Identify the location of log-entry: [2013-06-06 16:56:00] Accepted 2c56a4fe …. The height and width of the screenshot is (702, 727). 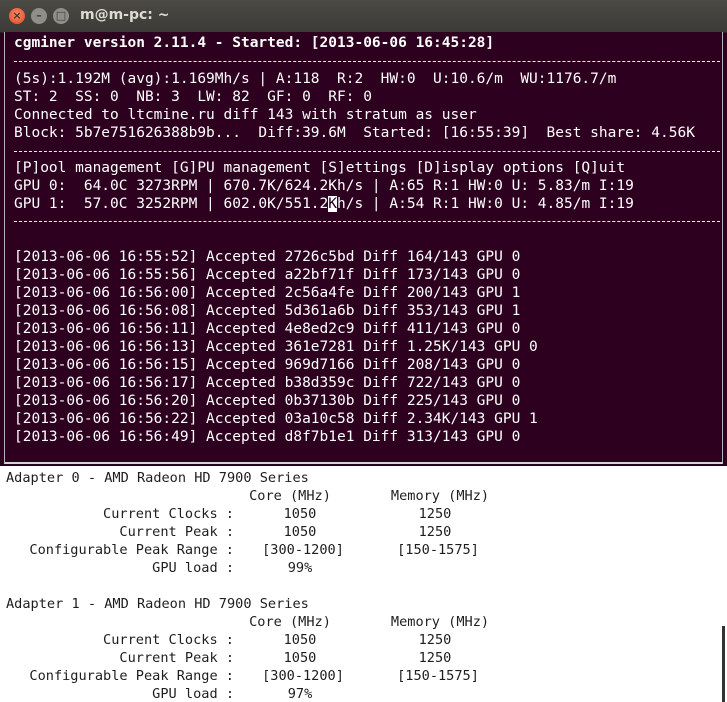
(267, 293).